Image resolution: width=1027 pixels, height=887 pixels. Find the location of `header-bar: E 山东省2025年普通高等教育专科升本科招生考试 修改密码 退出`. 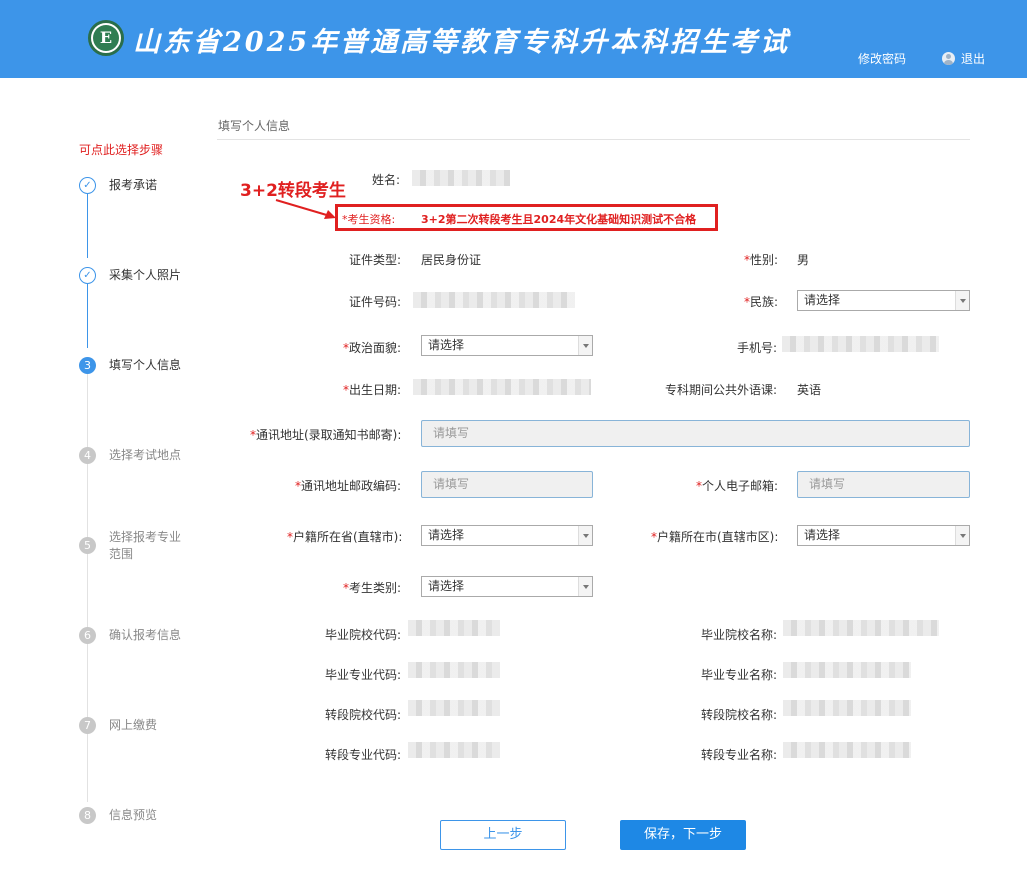

header-bar: E 山东省2025年普通高等教育专科升本科招生考试 修改密码 退出 is located at coordinates (513, 39).